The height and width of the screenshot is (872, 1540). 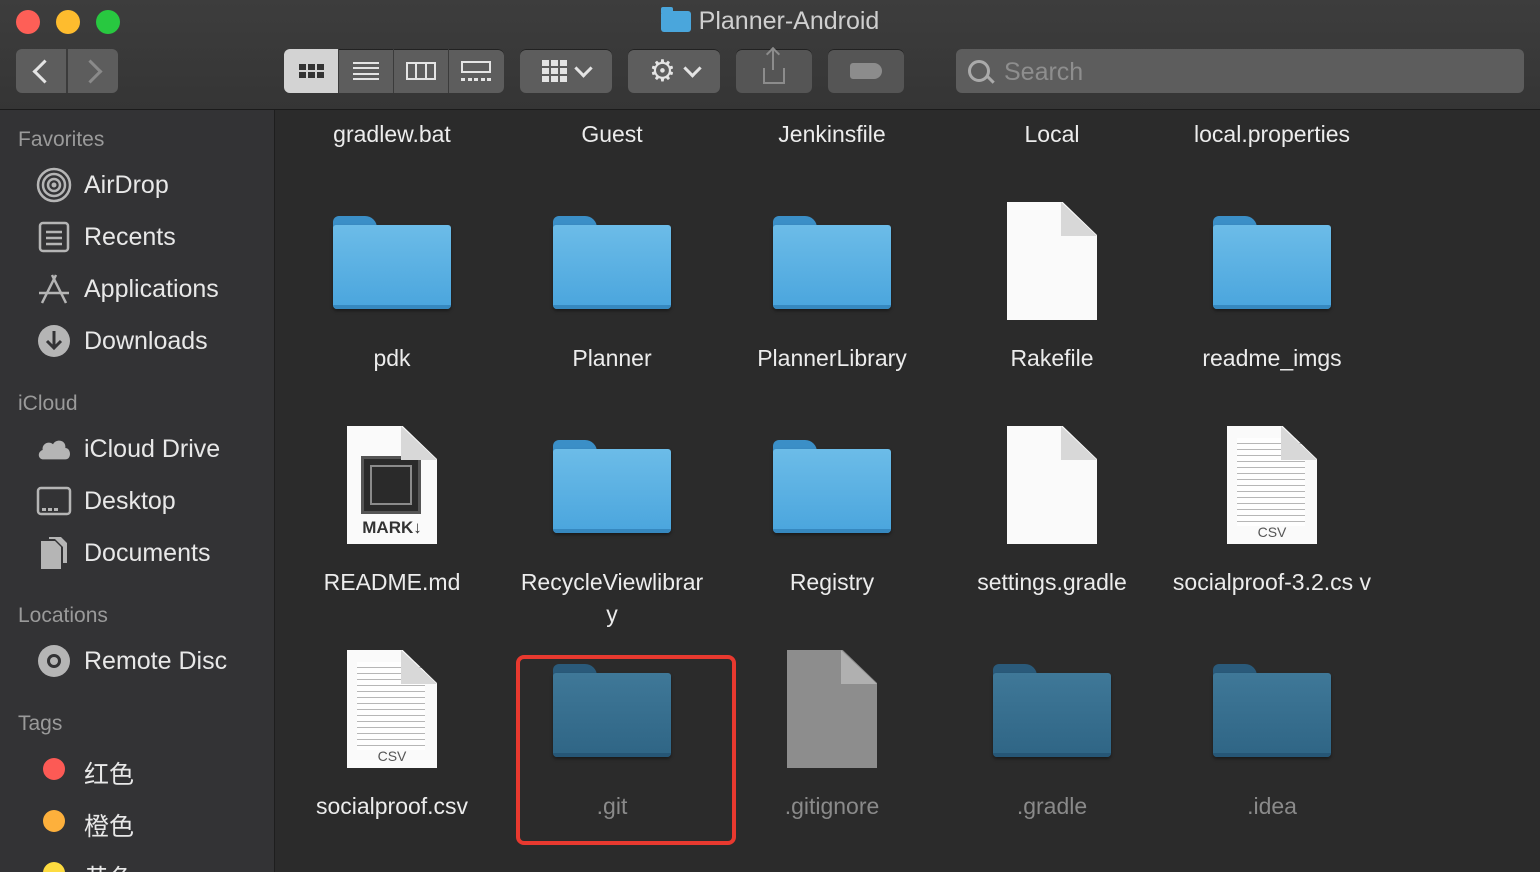 I want to click on gallery-view-button, so click(x=476, y=71).